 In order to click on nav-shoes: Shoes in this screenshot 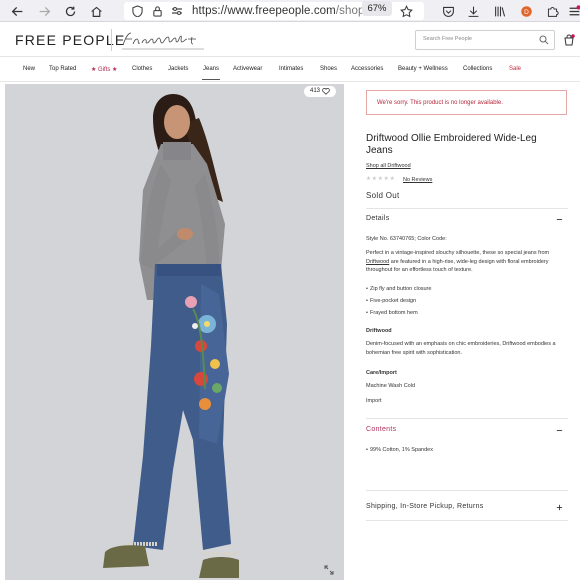, I will do `click(328, 69)`.